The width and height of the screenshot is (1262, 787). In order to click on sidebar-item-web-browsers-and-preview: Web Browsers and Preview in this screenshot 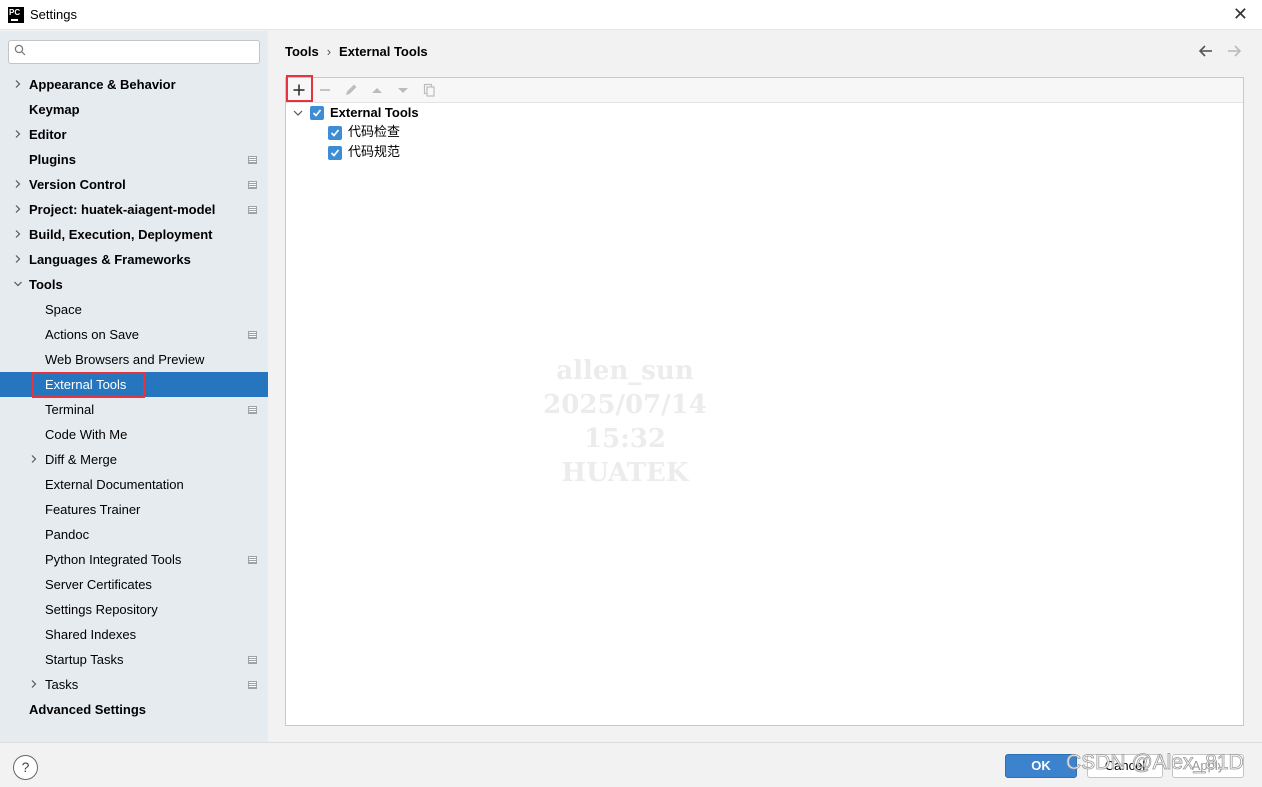, I will do `click(134, 359)`.